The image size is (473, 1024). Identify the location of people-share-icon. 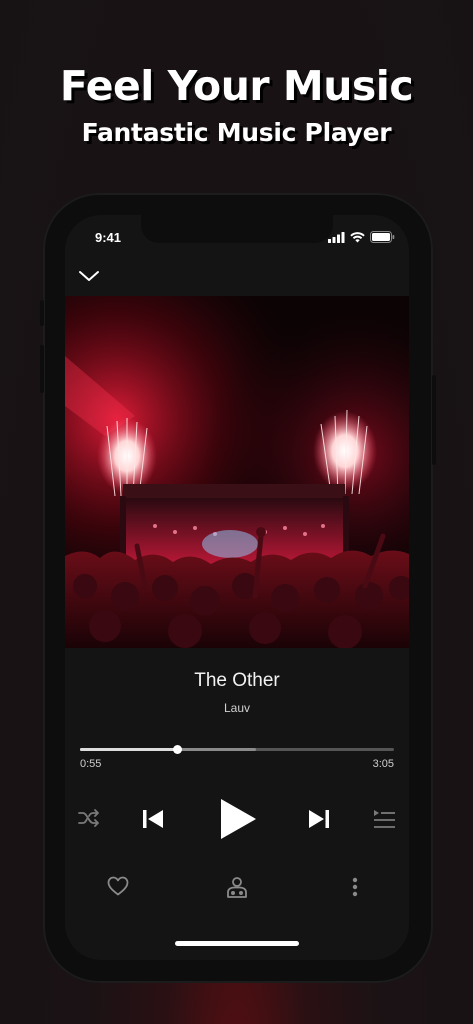
(237, 887).